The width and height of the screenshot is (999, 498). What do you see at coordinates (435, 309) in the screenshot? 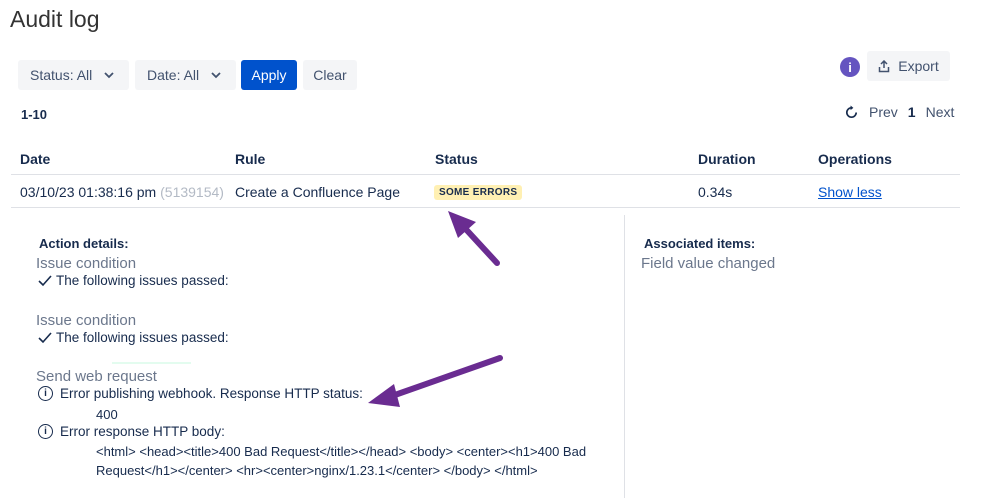
I see `annotation-arrows` at bounding box center [435, 309].